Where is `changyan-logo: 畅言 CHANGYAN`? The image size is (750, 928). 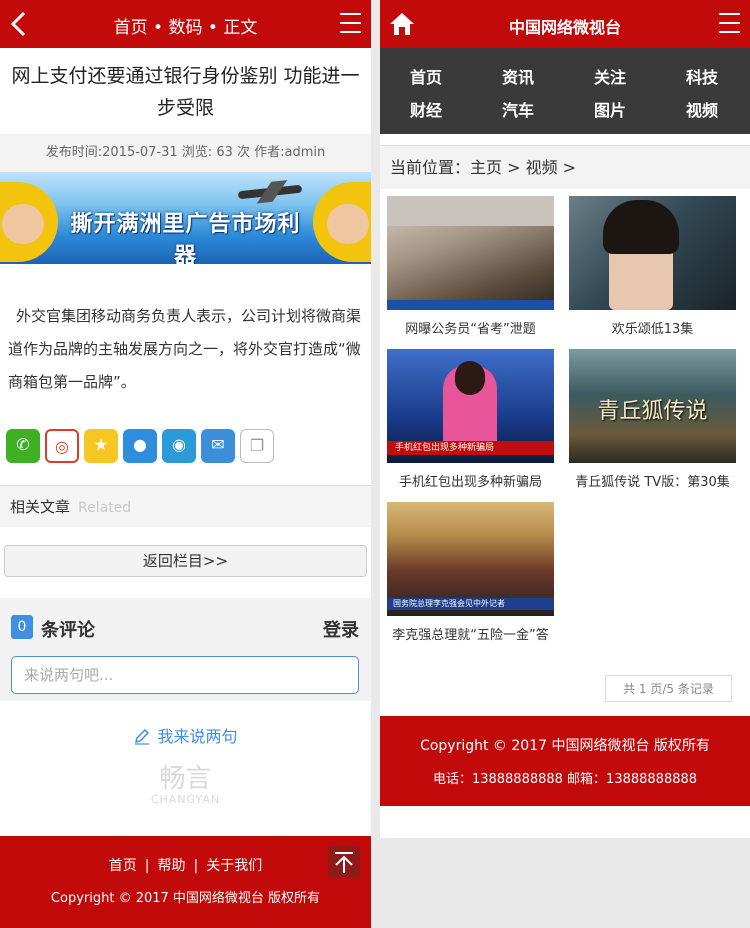 changyan-logo: 畅言 CHANGYAN is located at coordinates (185, 785).